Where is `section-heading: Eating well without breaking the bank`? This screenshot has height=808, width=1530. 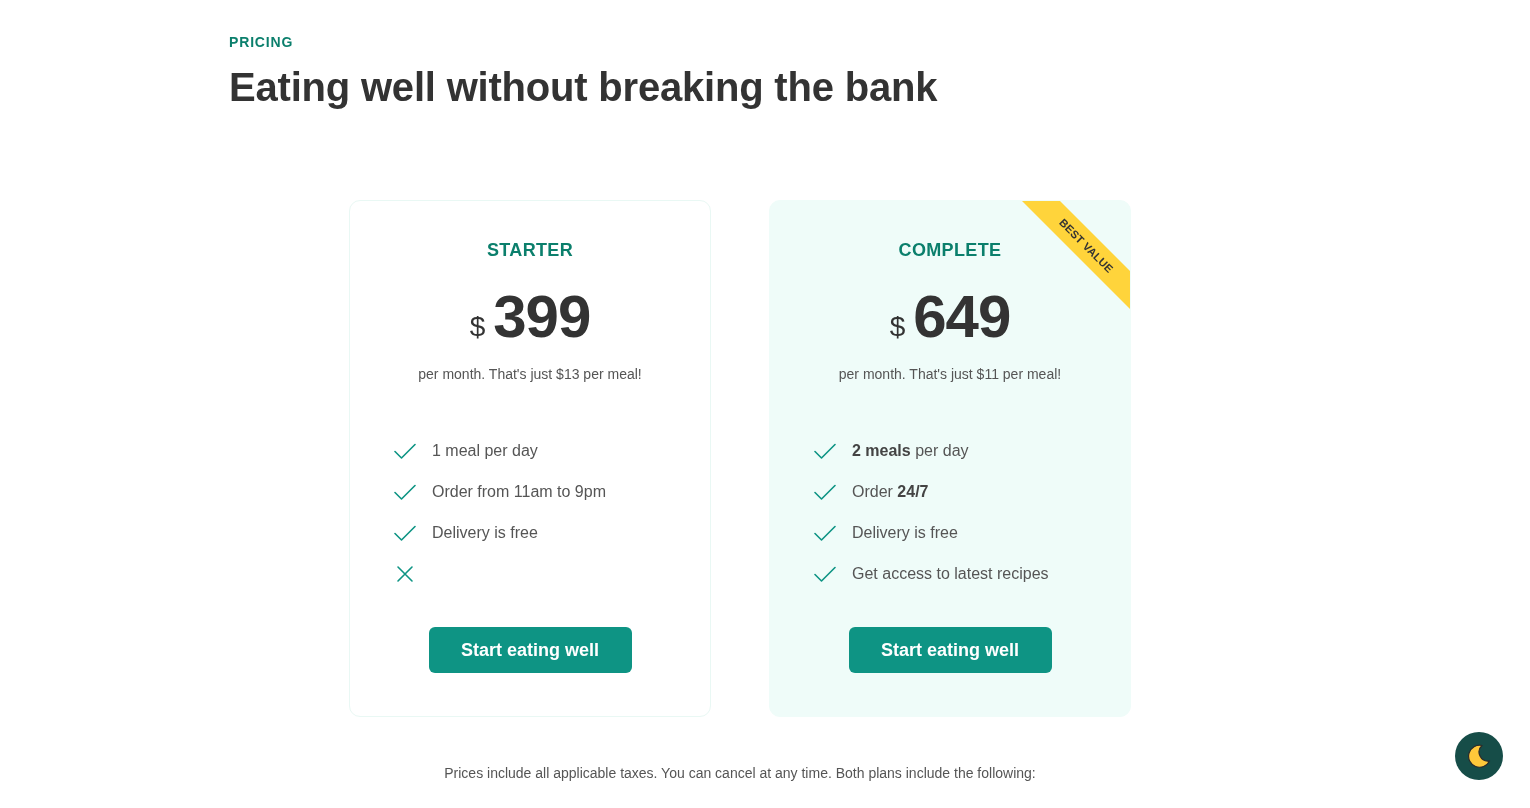 section-heading: Eating well without breaking the bank is located at coordinates (583, 87).